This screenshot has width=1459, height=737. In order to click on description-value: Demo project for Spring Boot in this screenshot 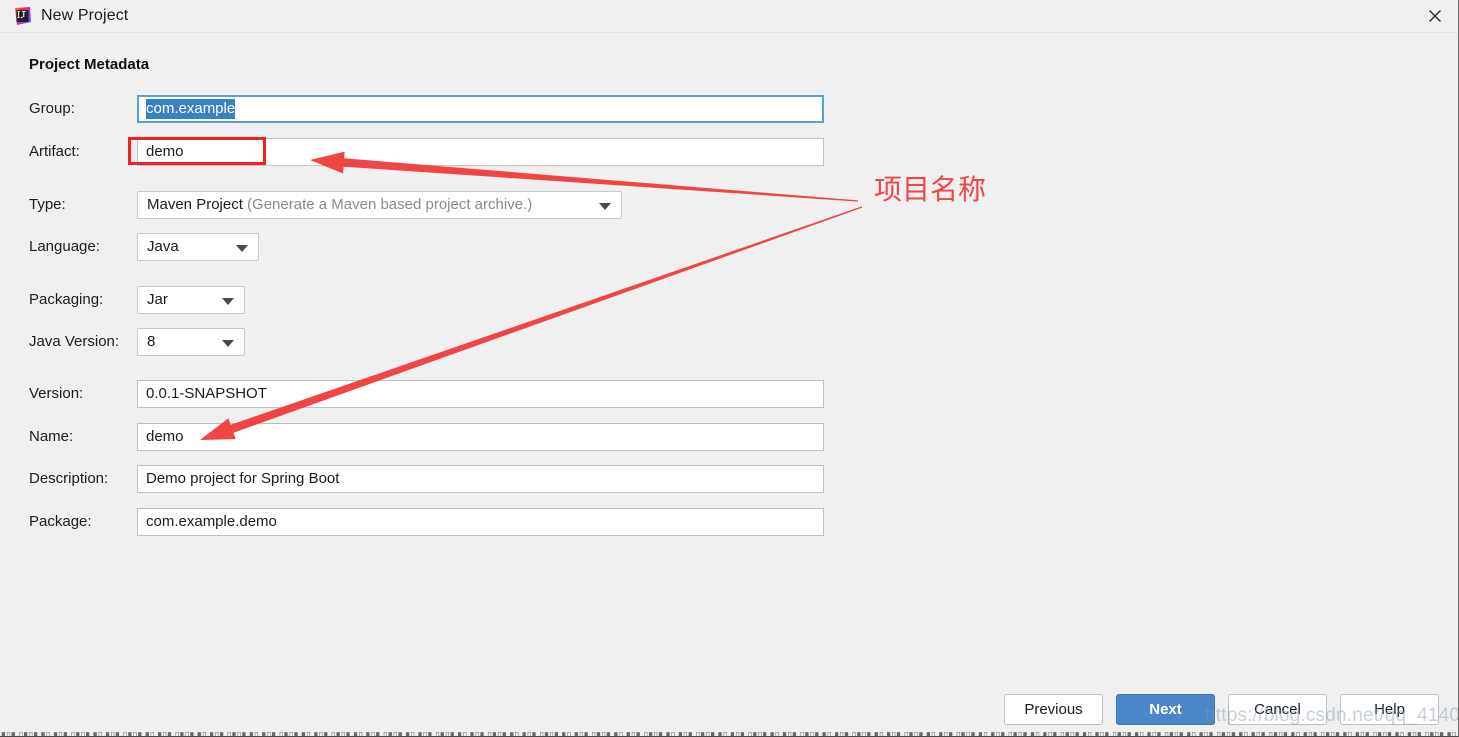, I will do `click(243, 478)`.